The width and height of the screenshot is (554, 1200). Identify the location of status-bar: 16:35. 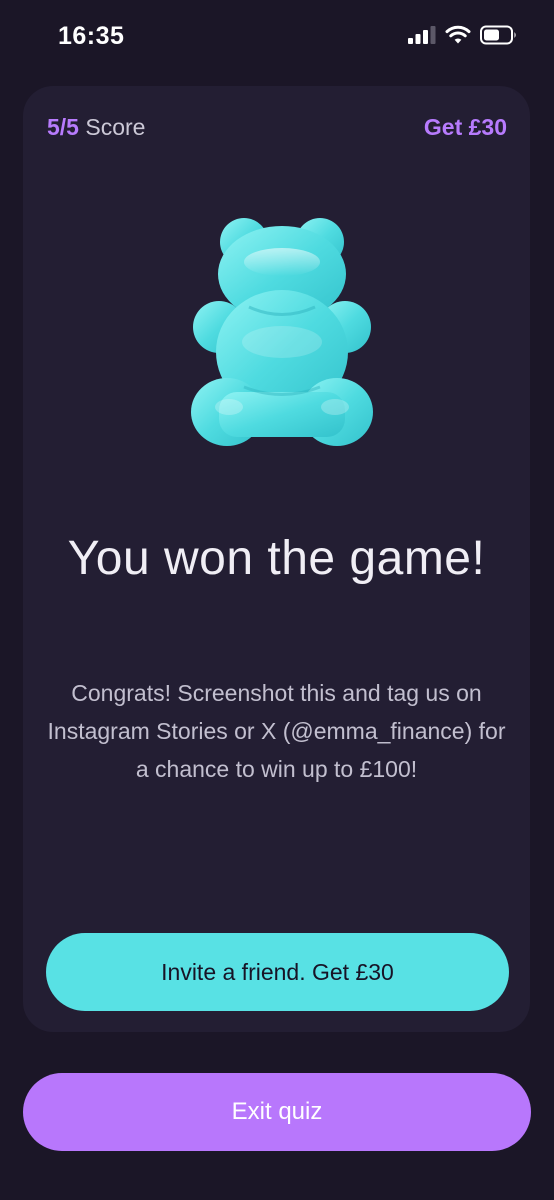
(277, 38).